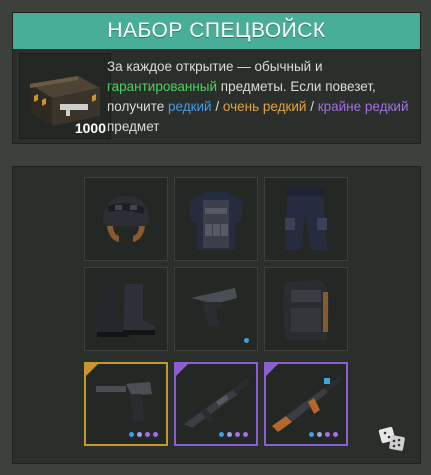 The height and width of the screenshot is (475, 431). Describe the element at coordinates (162, 86) in the screenshot. I see `guaranteed-label: гарантированный` at that location.